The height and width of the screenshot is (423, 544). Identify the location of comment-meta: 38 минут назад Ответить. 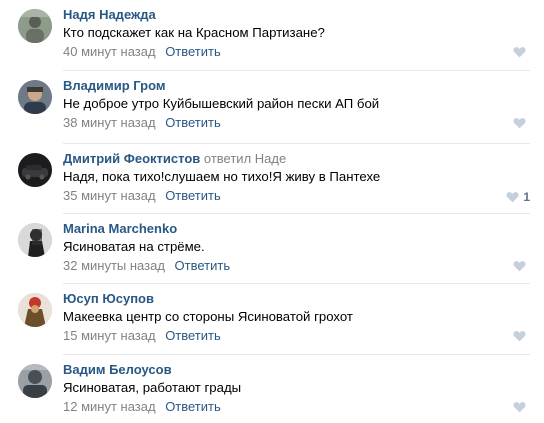
(142, 122).